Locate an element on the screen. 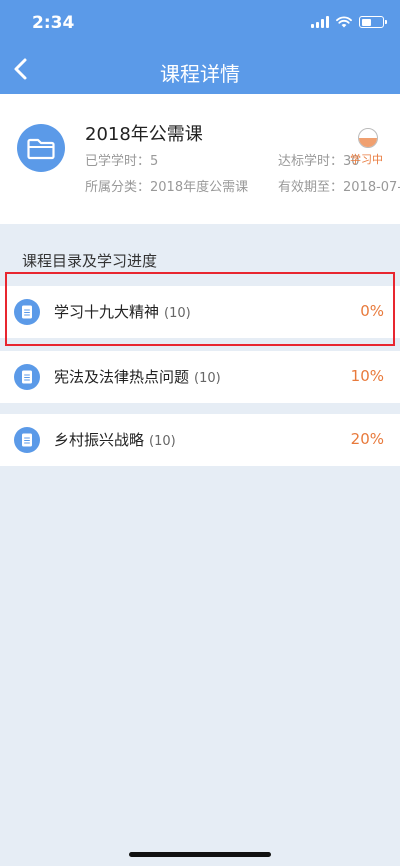 This screenshot has height=866, width=400. chapter-title: 宪法及法律热点问题 (10) is located at coordinates (137, 376).